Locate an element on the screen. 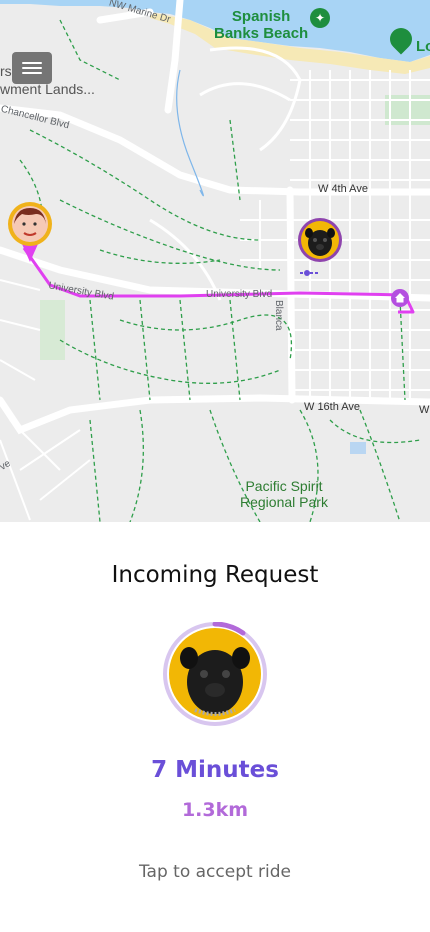  road-label-blanca: Blanca is located at coordinates (278, 315).